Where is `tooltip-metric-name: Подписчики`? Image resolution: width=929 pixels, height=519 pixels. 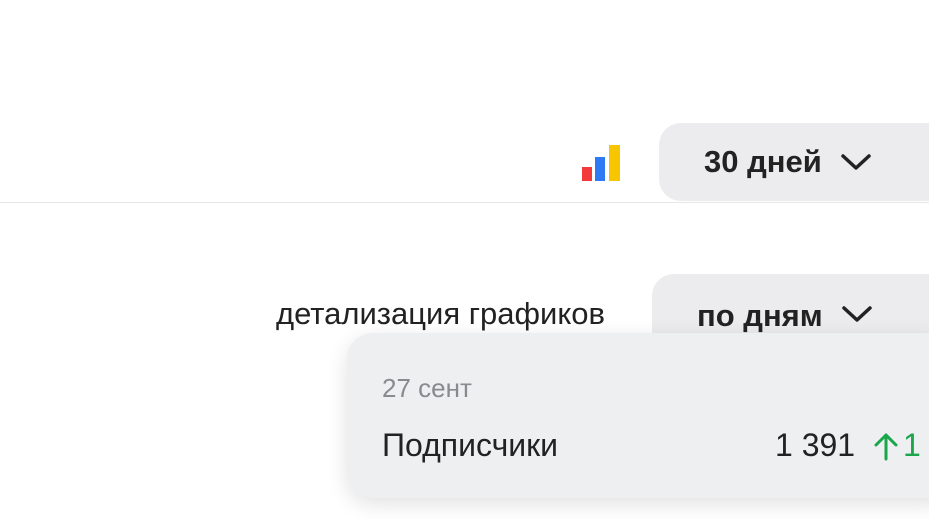 tooltip-metric-name: Подписчики is located at coordinates (470, 445).